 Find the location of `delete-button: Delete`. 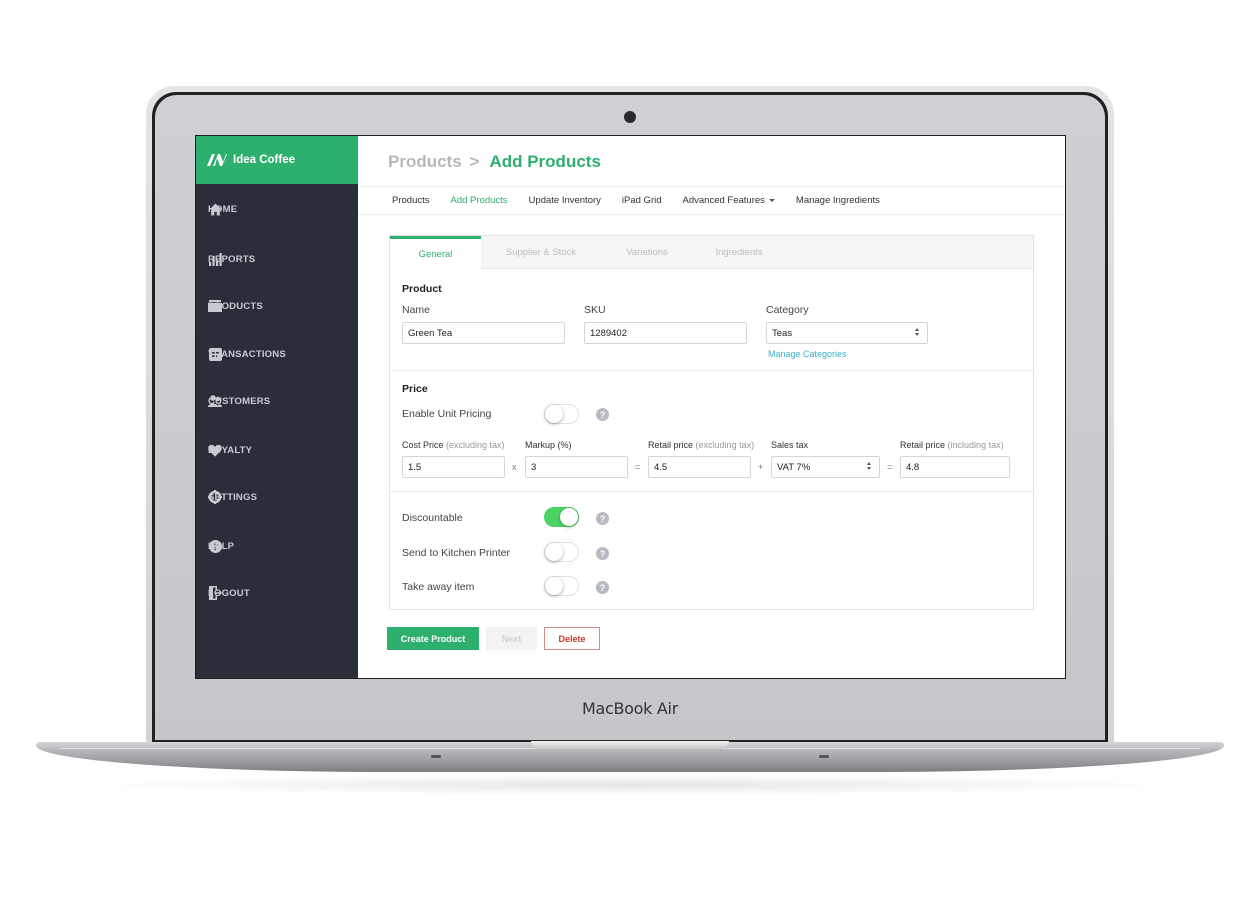

delete-button: Delete is located at coordinates (572, 638).